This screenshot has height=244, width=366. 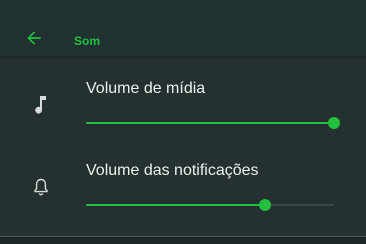 What do you see at coordinates (146, 88) in the screenshot?
I see `media-volume-label: Volume de mídia` at bounding box center [146, 88].